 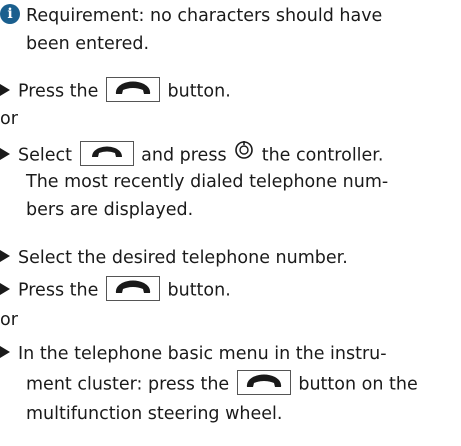 I want to click on step-text: ment cluster: press the, so click(x=128, y=384).